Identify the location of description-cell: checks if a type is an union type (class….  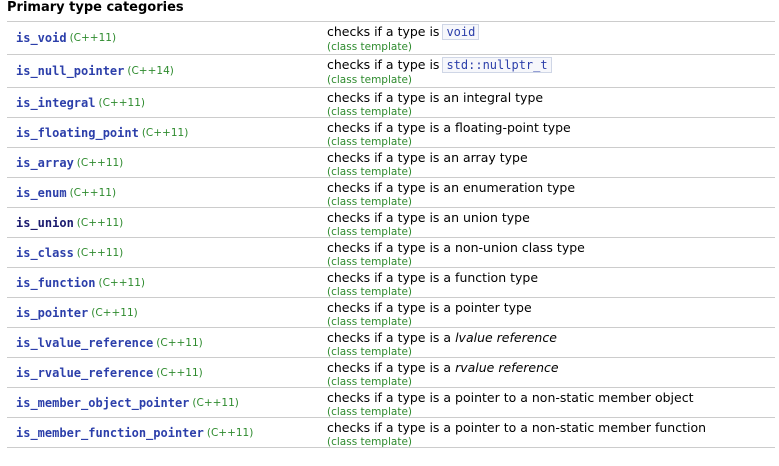
(428, 224).